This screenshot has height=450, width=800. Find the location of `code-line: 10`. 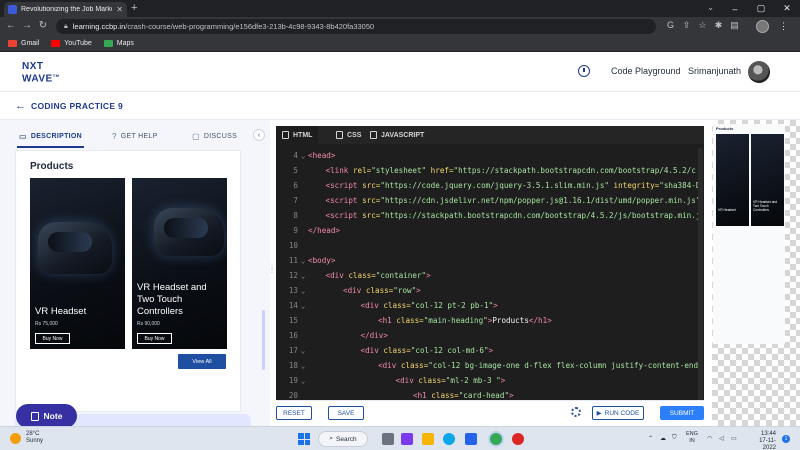

code-line: 10 is located at coordinates (490, 245).